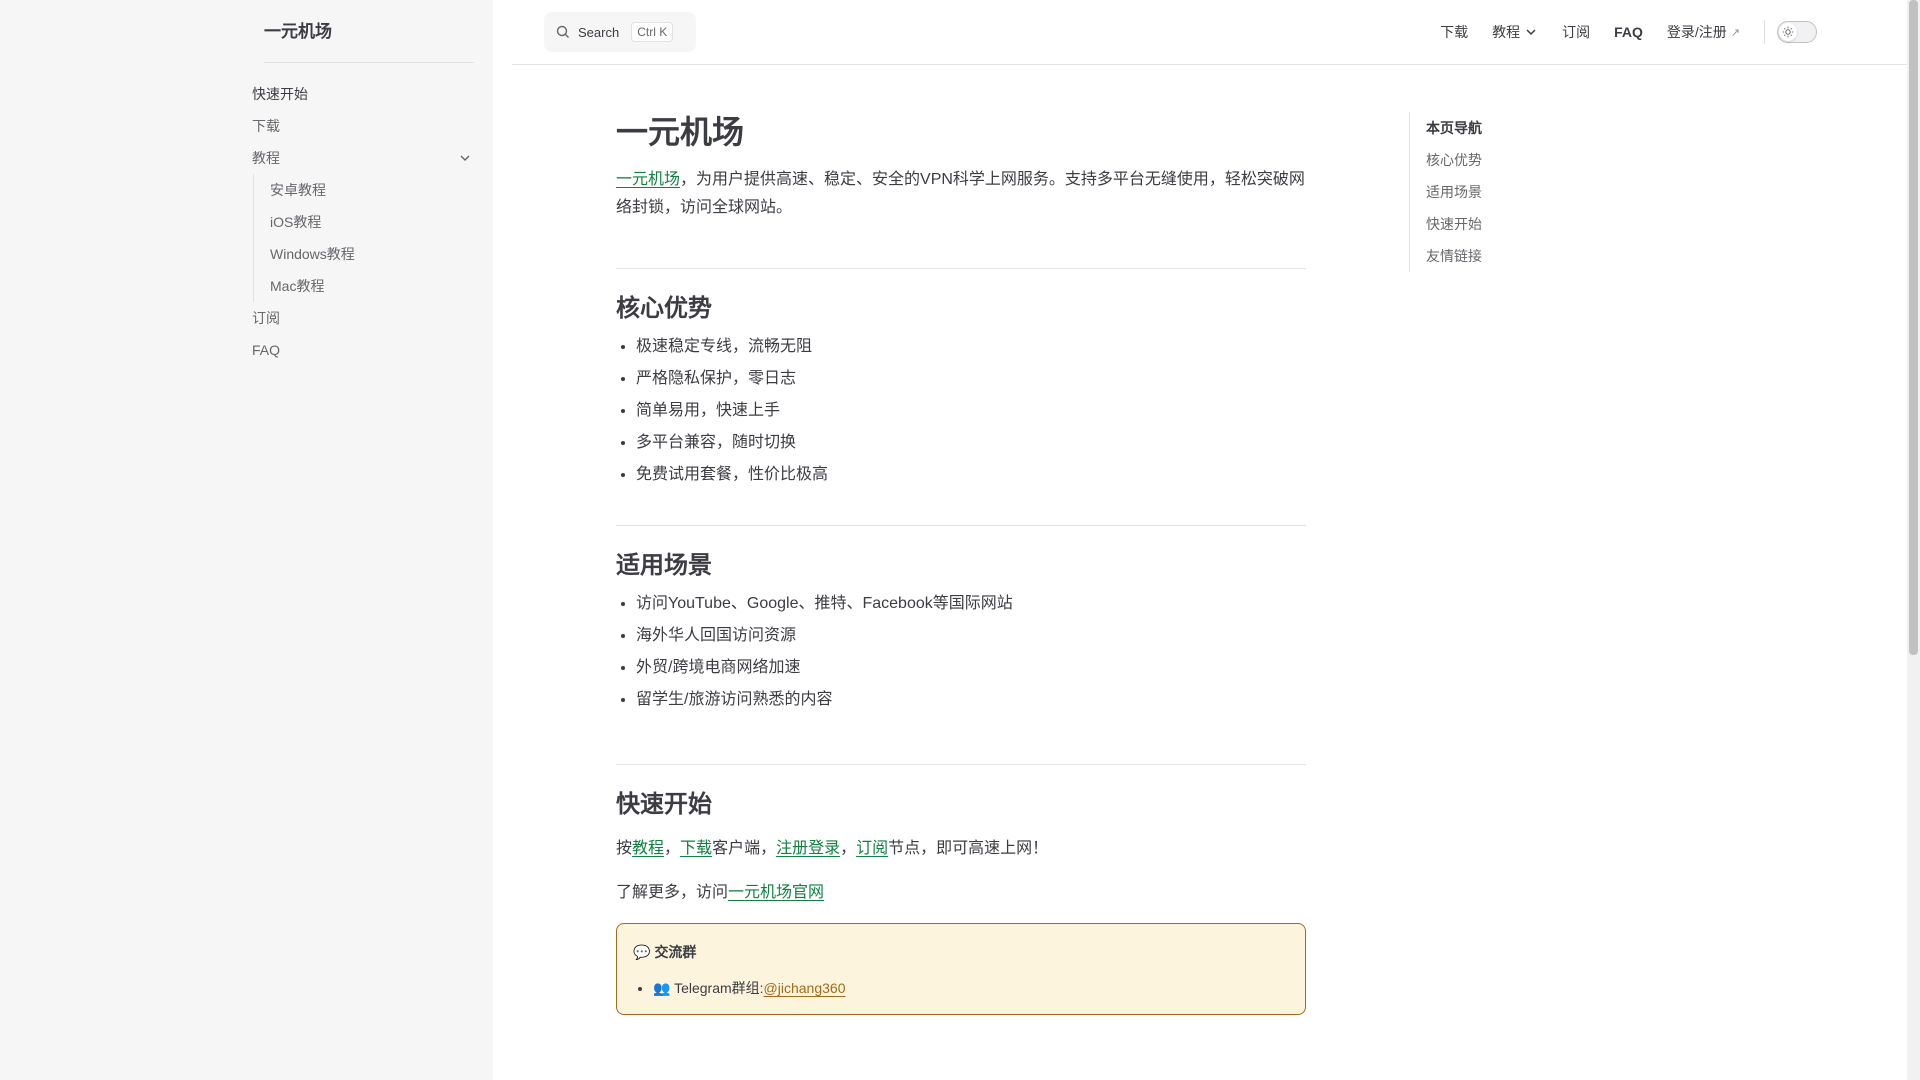  Describe the element at coordinates (776, 892) in the screenshot. I see `link-official-site: 一元机场官网` at that location.